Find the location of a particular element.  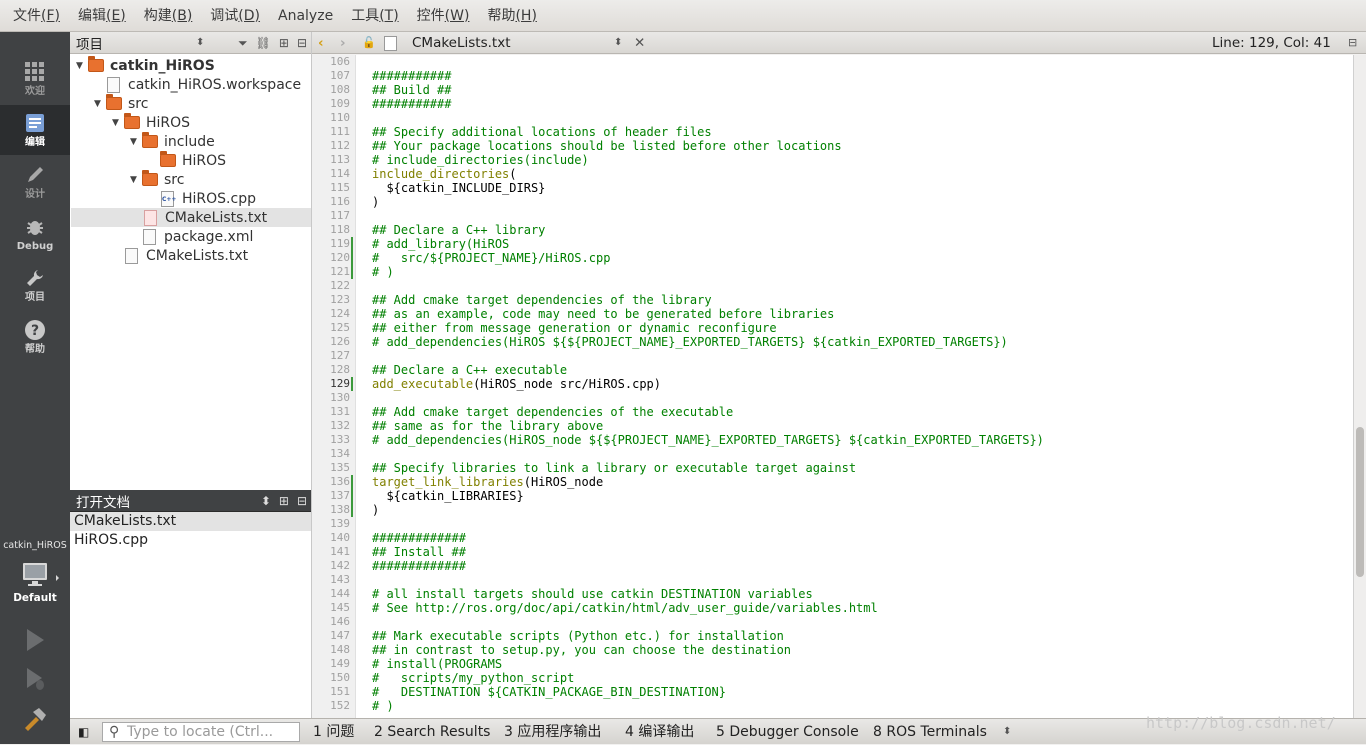

menu-help: 帮助(H) is located at coordinates (511, 16).